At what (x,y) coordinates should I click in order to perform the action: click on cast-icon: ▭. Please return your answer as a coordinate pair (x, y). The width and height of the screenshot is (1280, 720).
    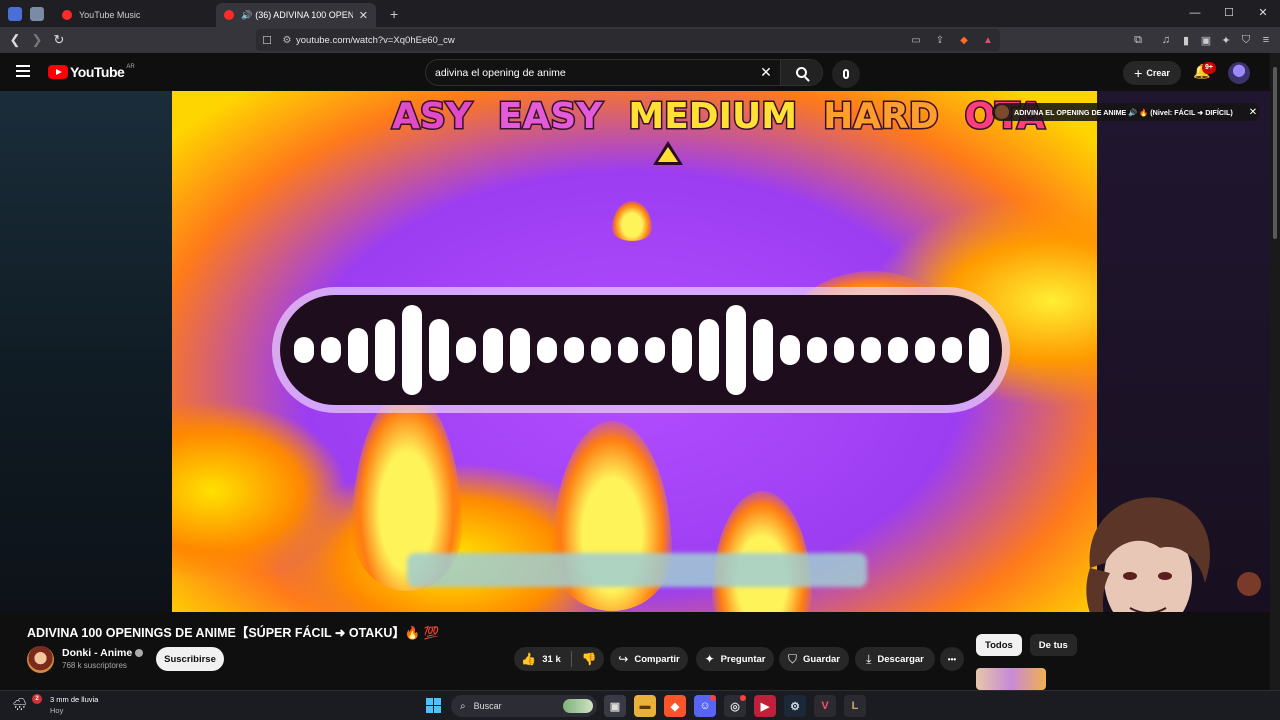
    Looking at the image, I should click on (916, 40).